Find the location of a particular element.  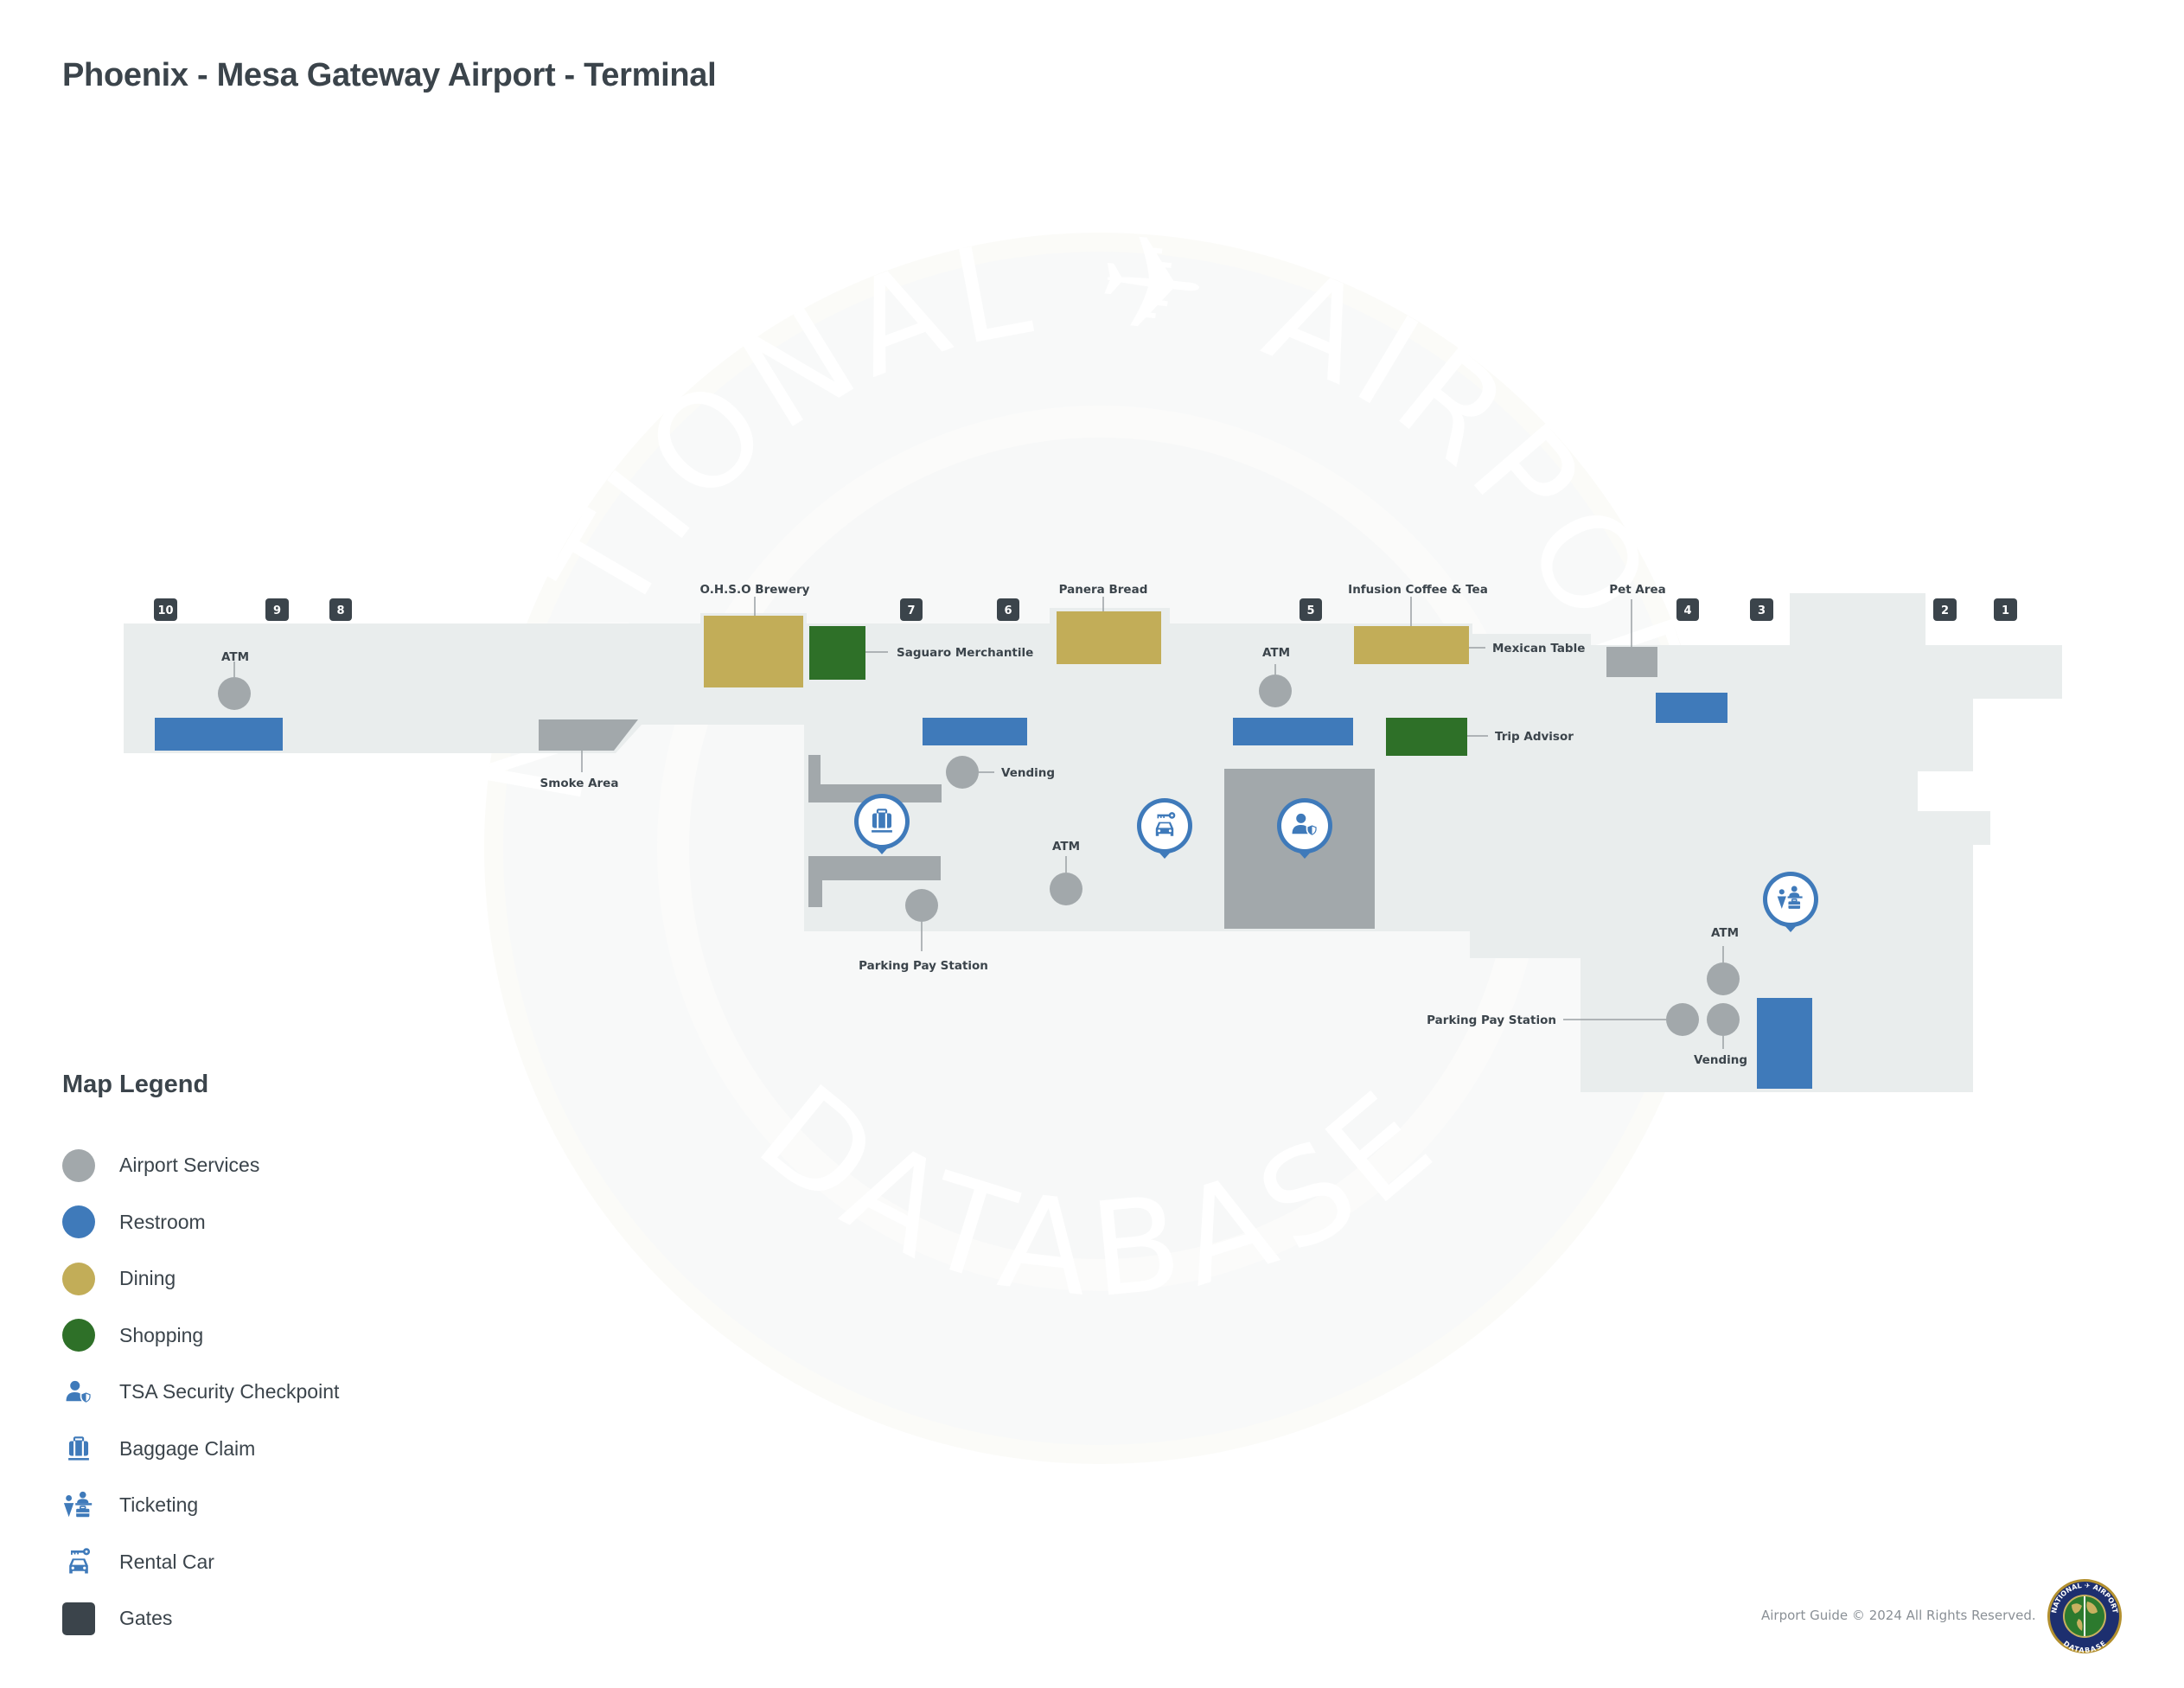

restroom-central-west is located at coordinates (975, 731).